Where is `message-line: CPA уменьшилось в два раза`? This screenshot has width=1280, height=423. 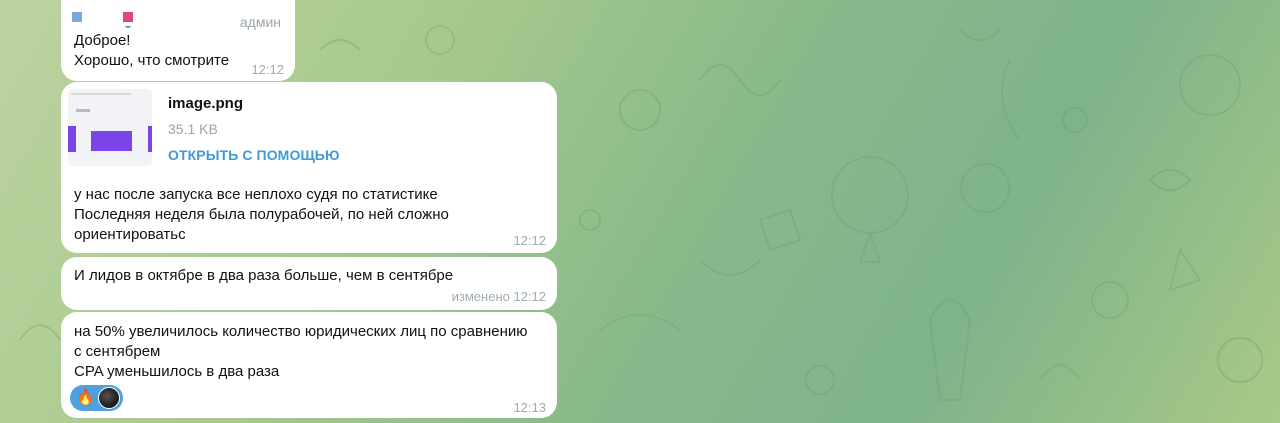
message-line: CPA уменьшилось в два раза is located at coordinates (177, 371).